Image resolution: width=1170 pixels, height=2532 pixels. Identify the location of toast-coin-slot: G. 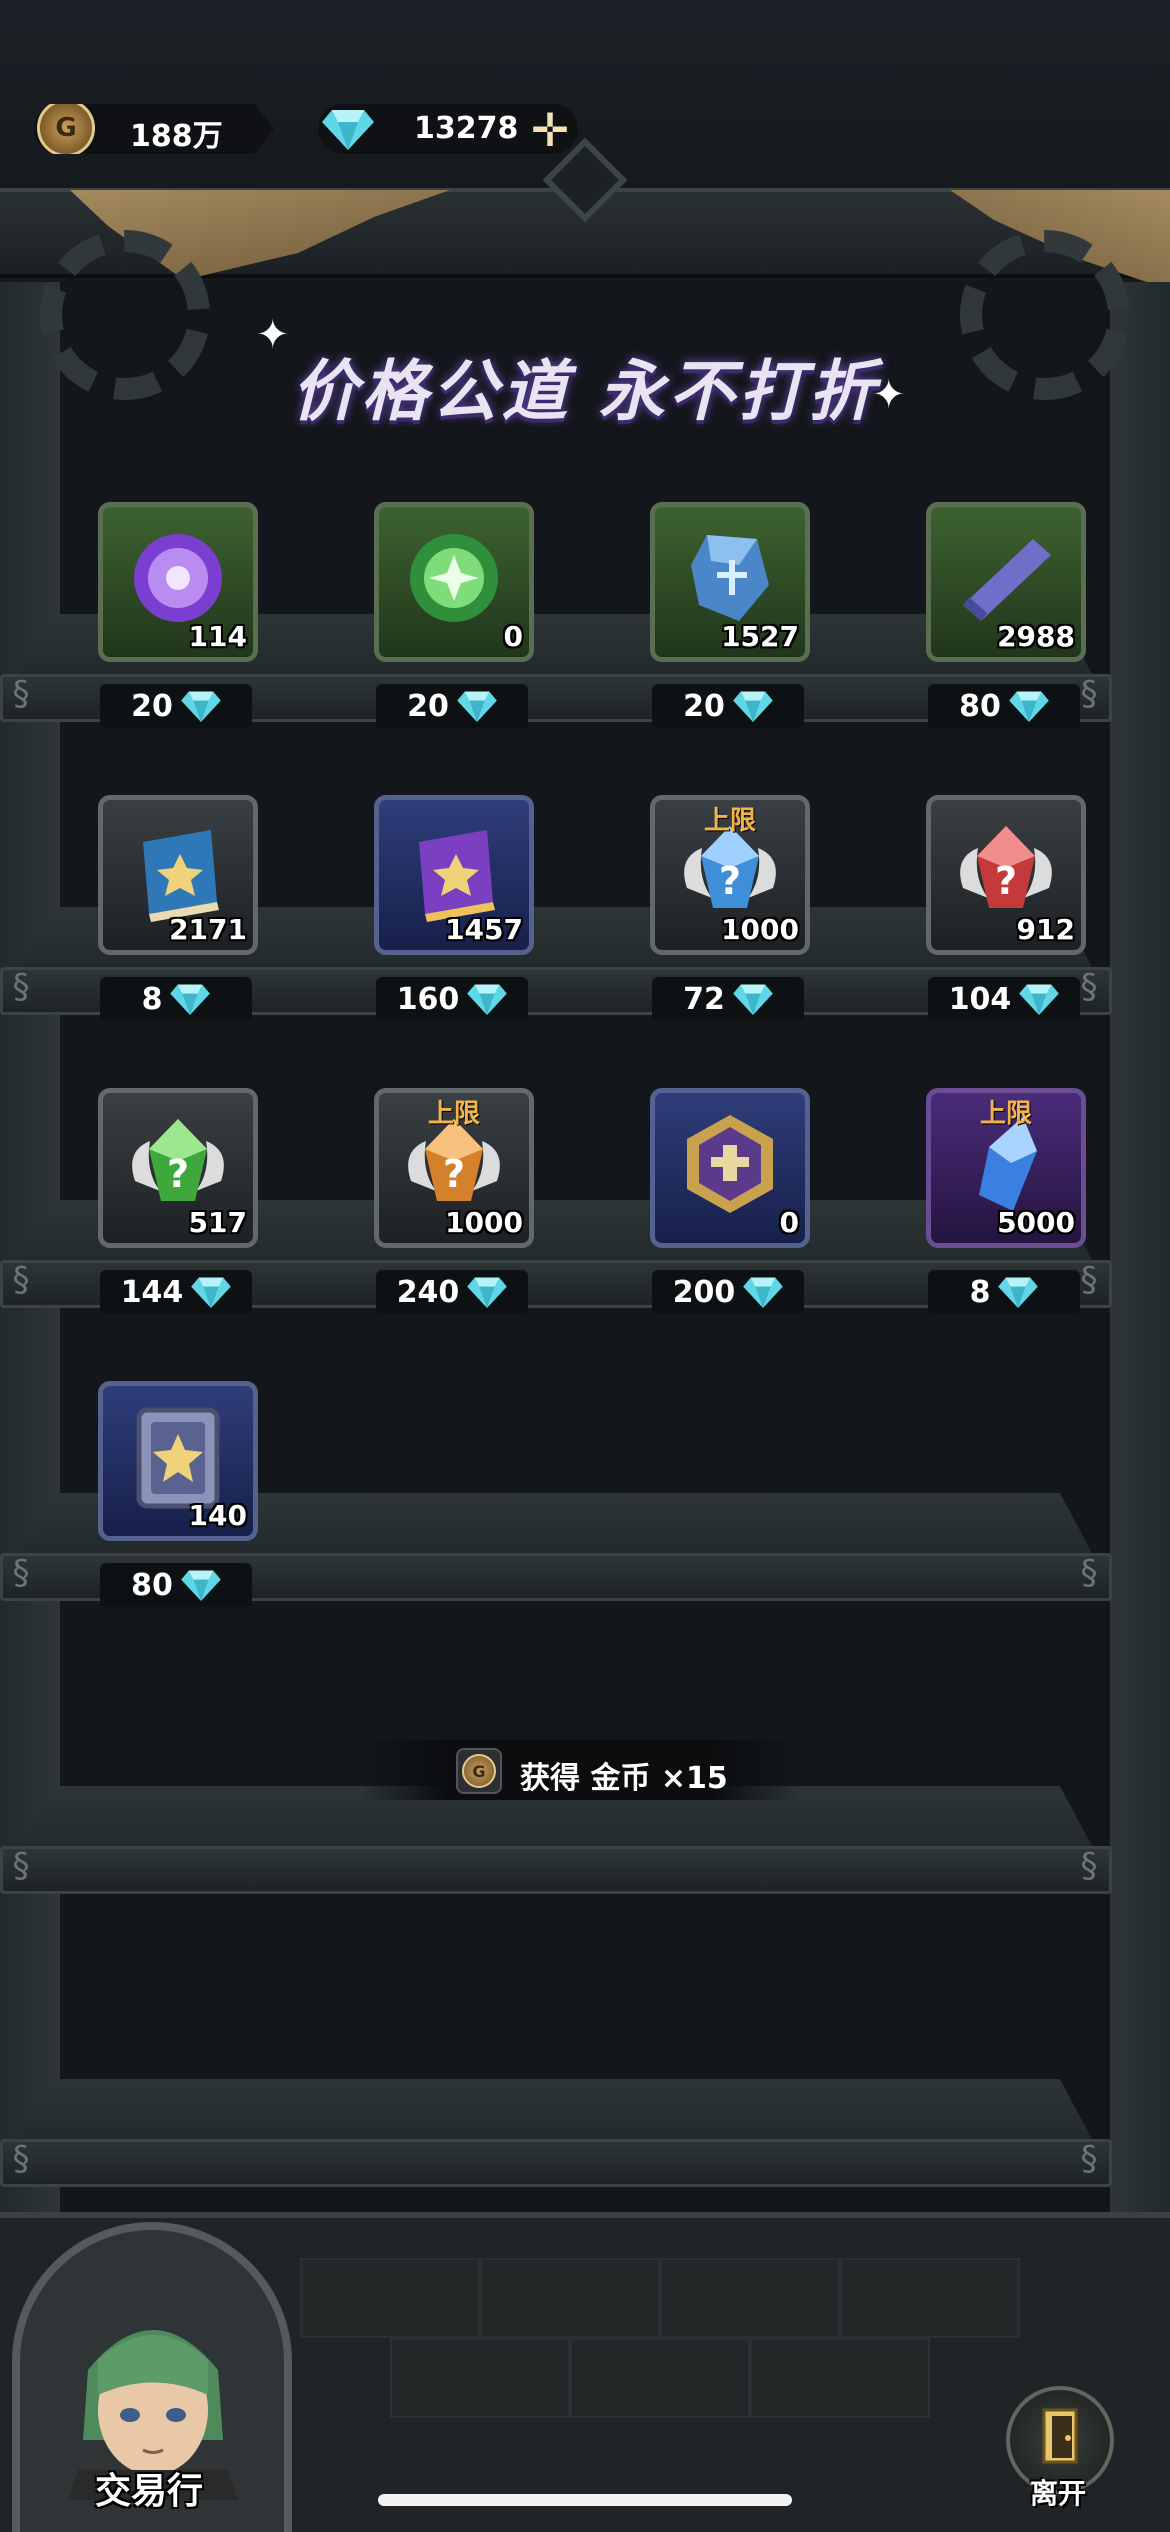
(479, 1771).